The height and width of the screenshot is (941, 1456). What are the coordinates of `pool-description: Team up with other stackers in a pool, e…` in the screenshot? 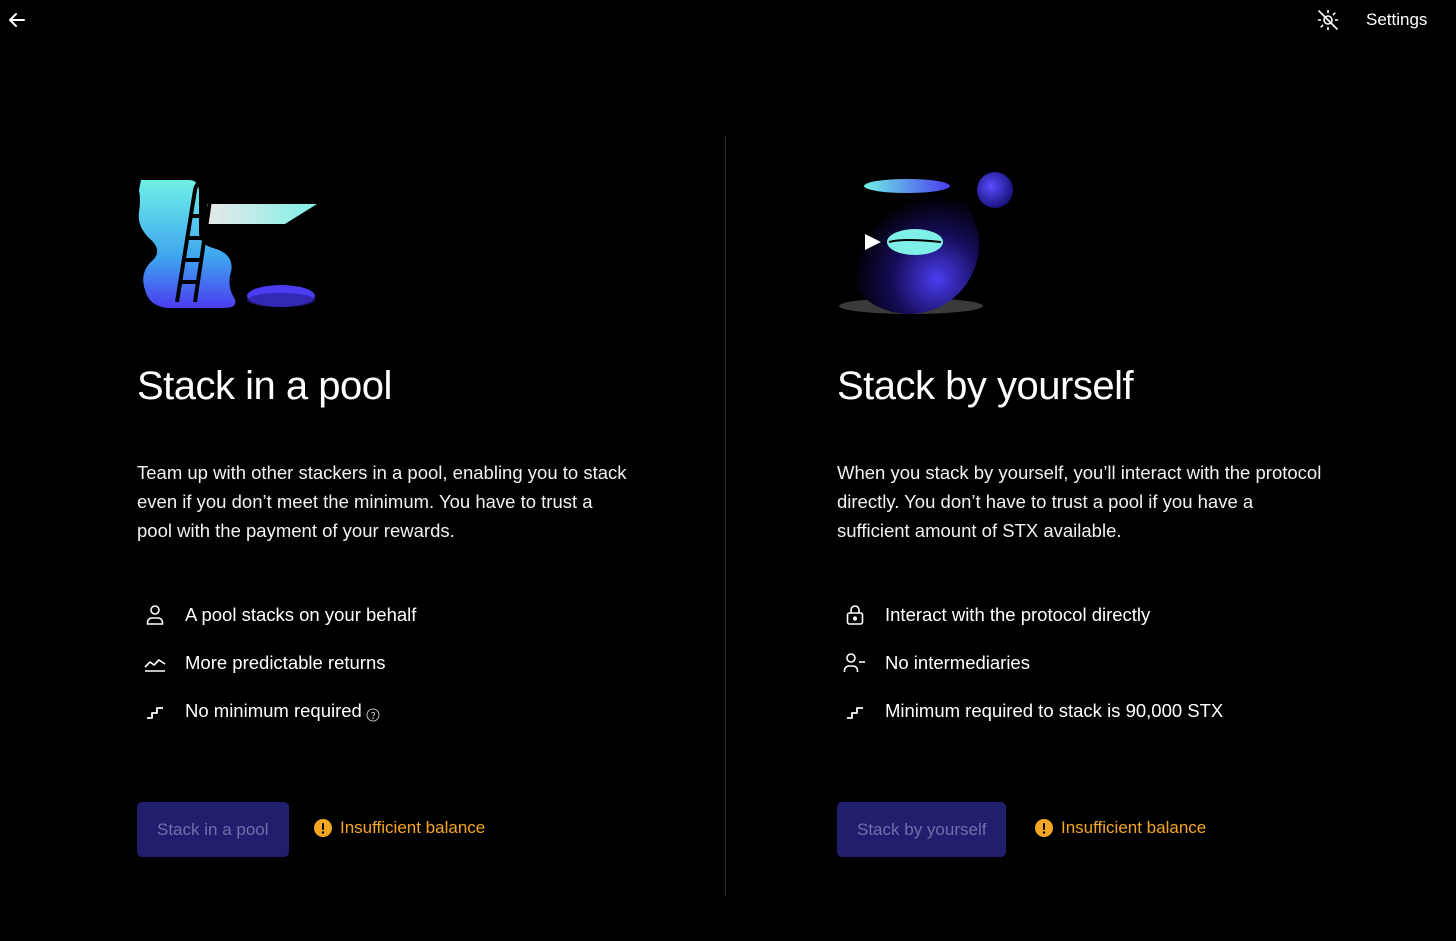 It's located at (382, 501).